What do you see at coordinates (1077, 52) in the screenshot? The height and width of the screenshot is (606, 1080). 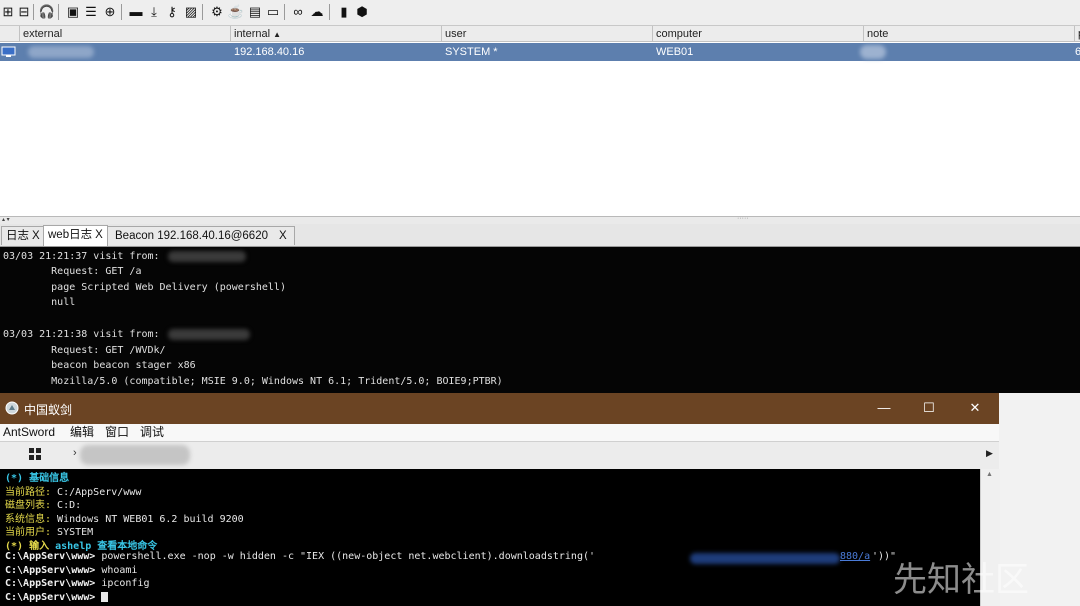 I see `cell-pid: 6` at bounding box center [1077, 52].